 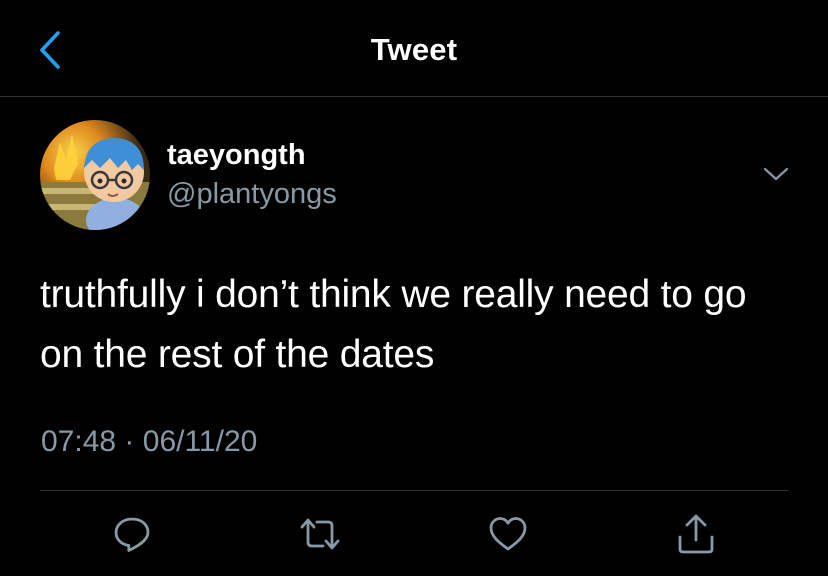 I want to click on tweet-menu-button, so click(x=776, y=176).